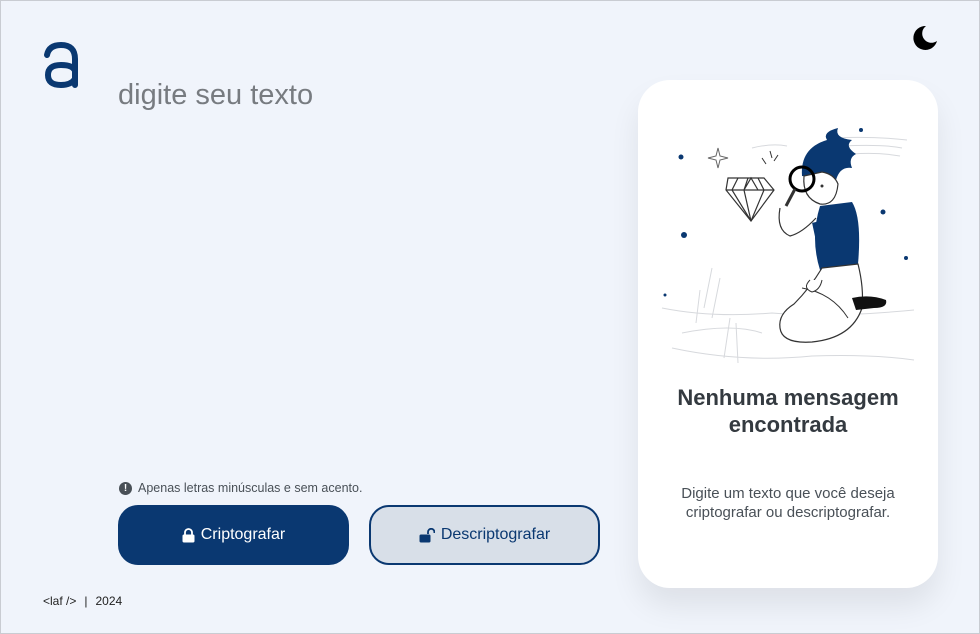 Image resolution: width=980 pixels, height=634 pixels. What do you see at coordinates (924, 38) in the screenshot?
I see `moon-icon` at bounding box center [924, 38].